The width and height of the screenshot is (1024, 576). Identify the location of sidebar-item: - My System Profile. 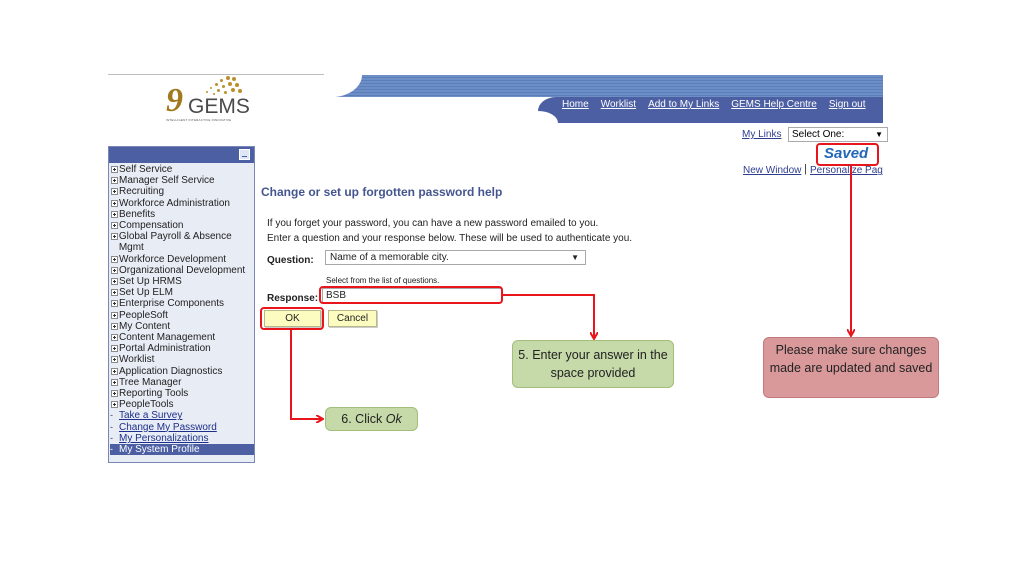
(182, 450).